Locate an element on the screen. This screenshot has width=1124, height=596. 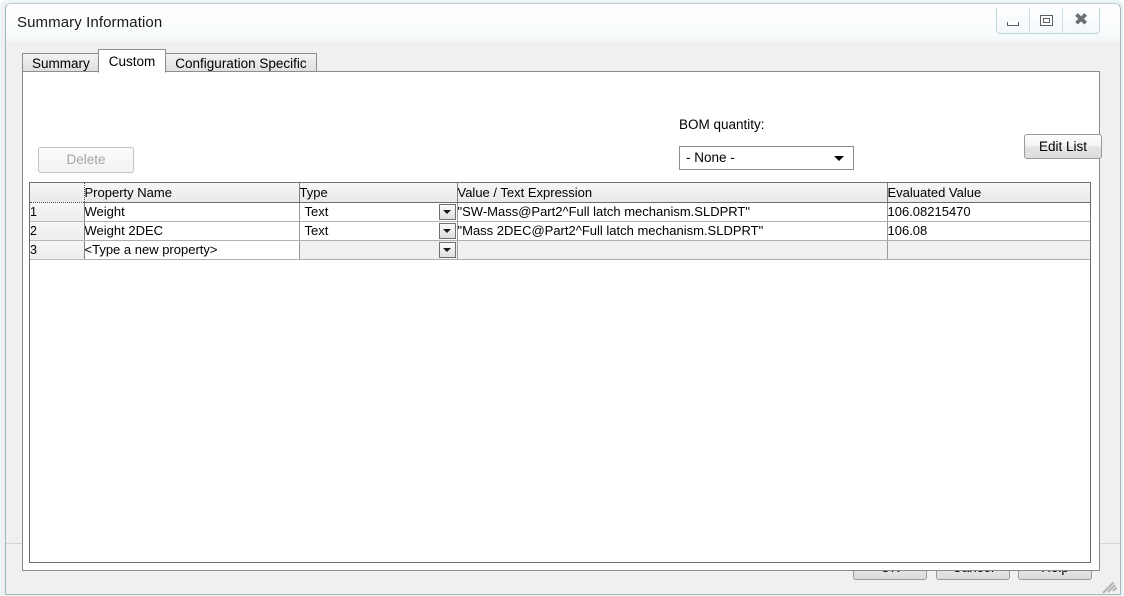
close-icon: ✖ is located at coordinates (1081, 20).